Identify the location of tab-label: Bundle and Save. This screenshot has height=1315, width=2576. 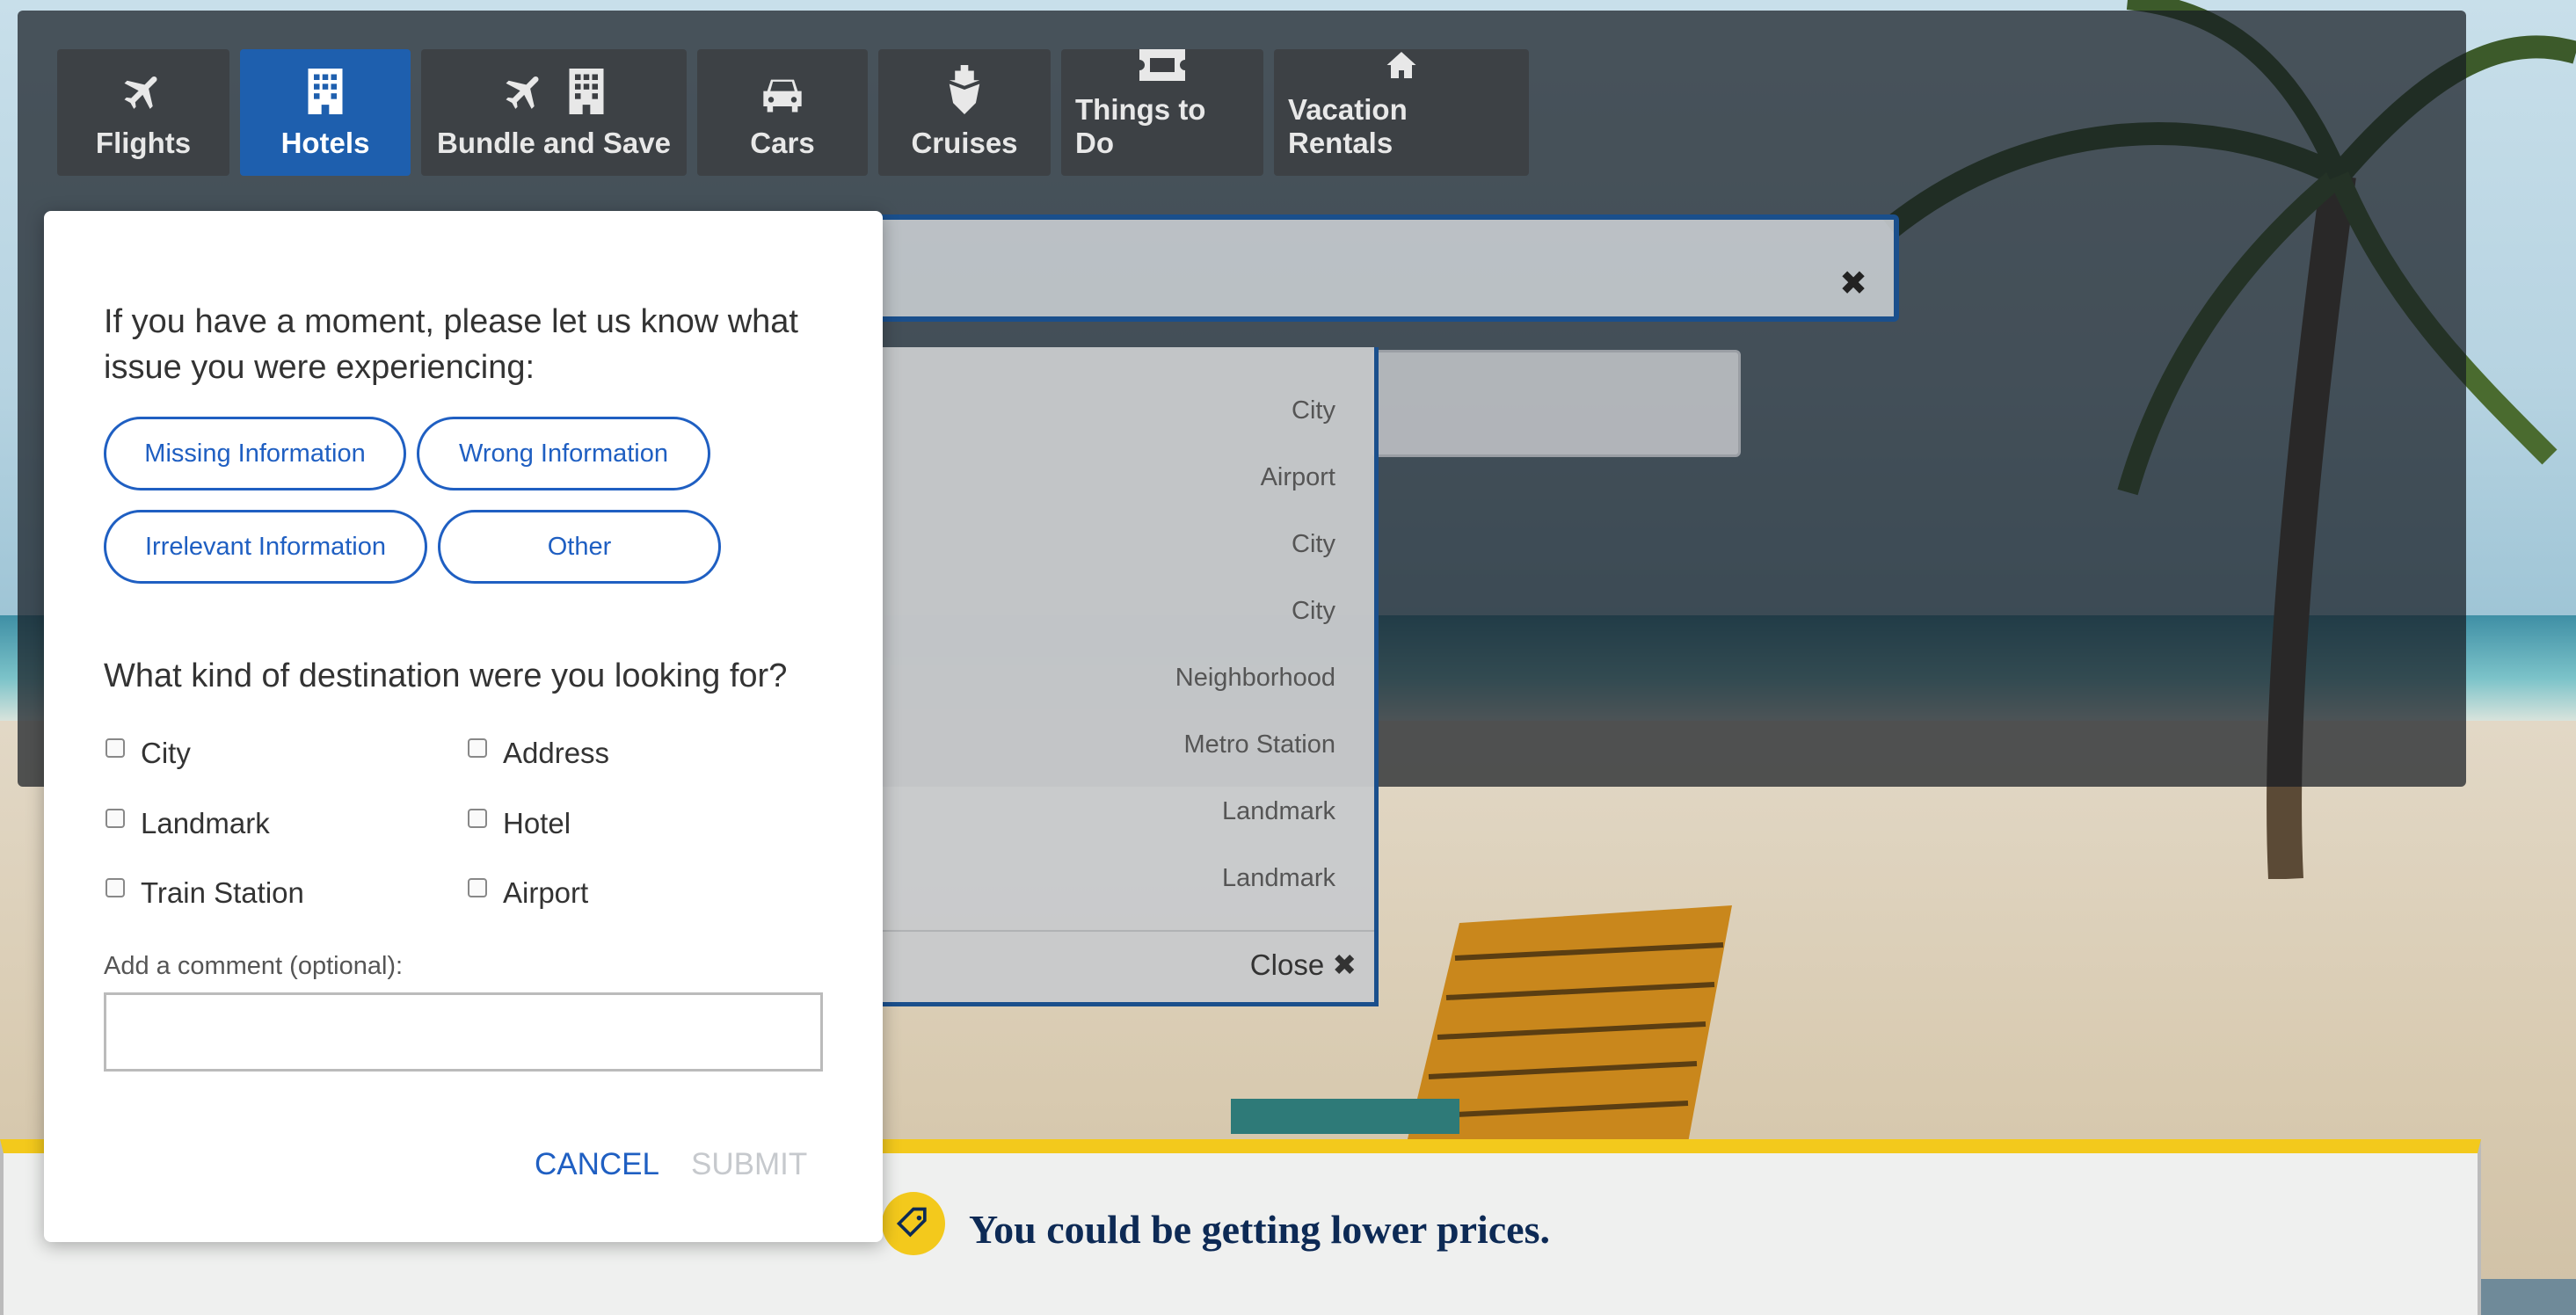
(554, 143).